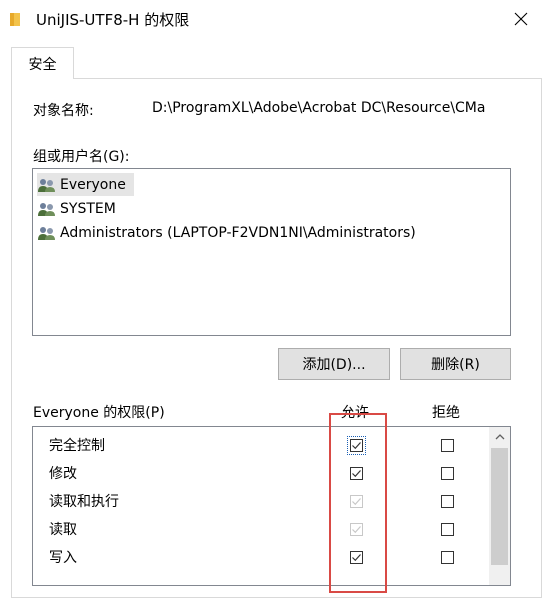  Describe the element at coordinates (447, 473) in the screenshot. I see `deny-modify-checkbox` at that location.